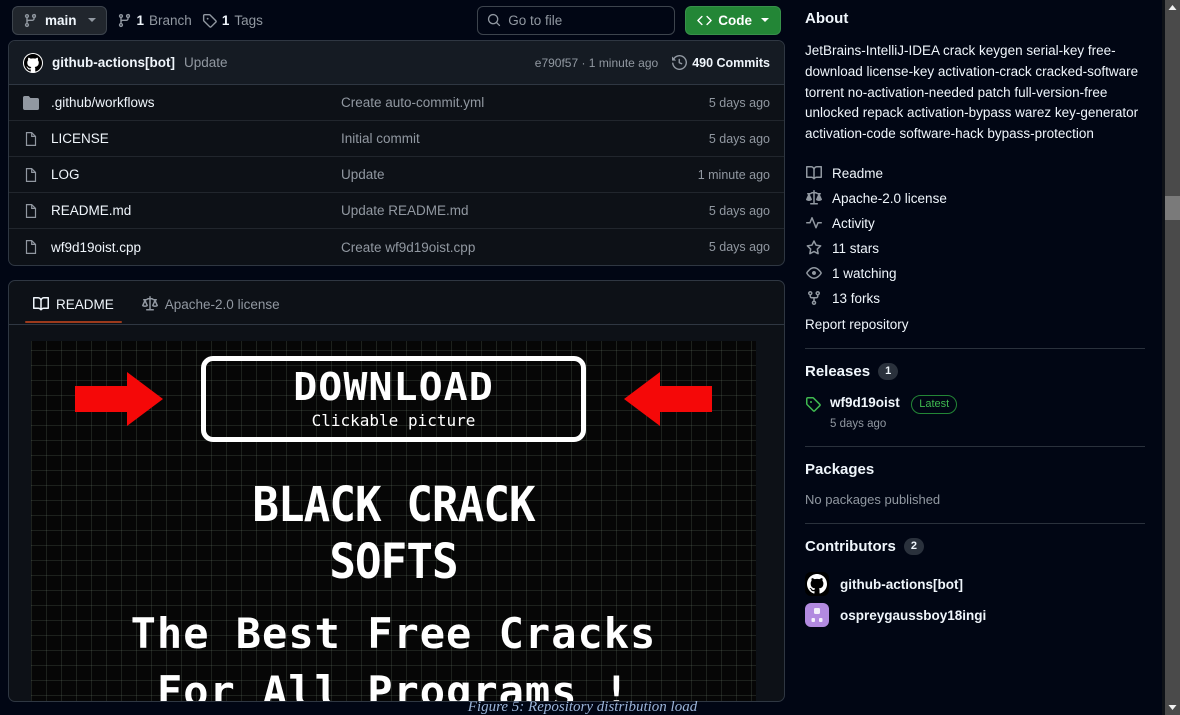 The width and height of the screenshot is (1180, 715). What do you see at coordinates (535, 20) in the screenshot?
I see `search-placeholder-text: Go to file` at bounding box center [535, 20].